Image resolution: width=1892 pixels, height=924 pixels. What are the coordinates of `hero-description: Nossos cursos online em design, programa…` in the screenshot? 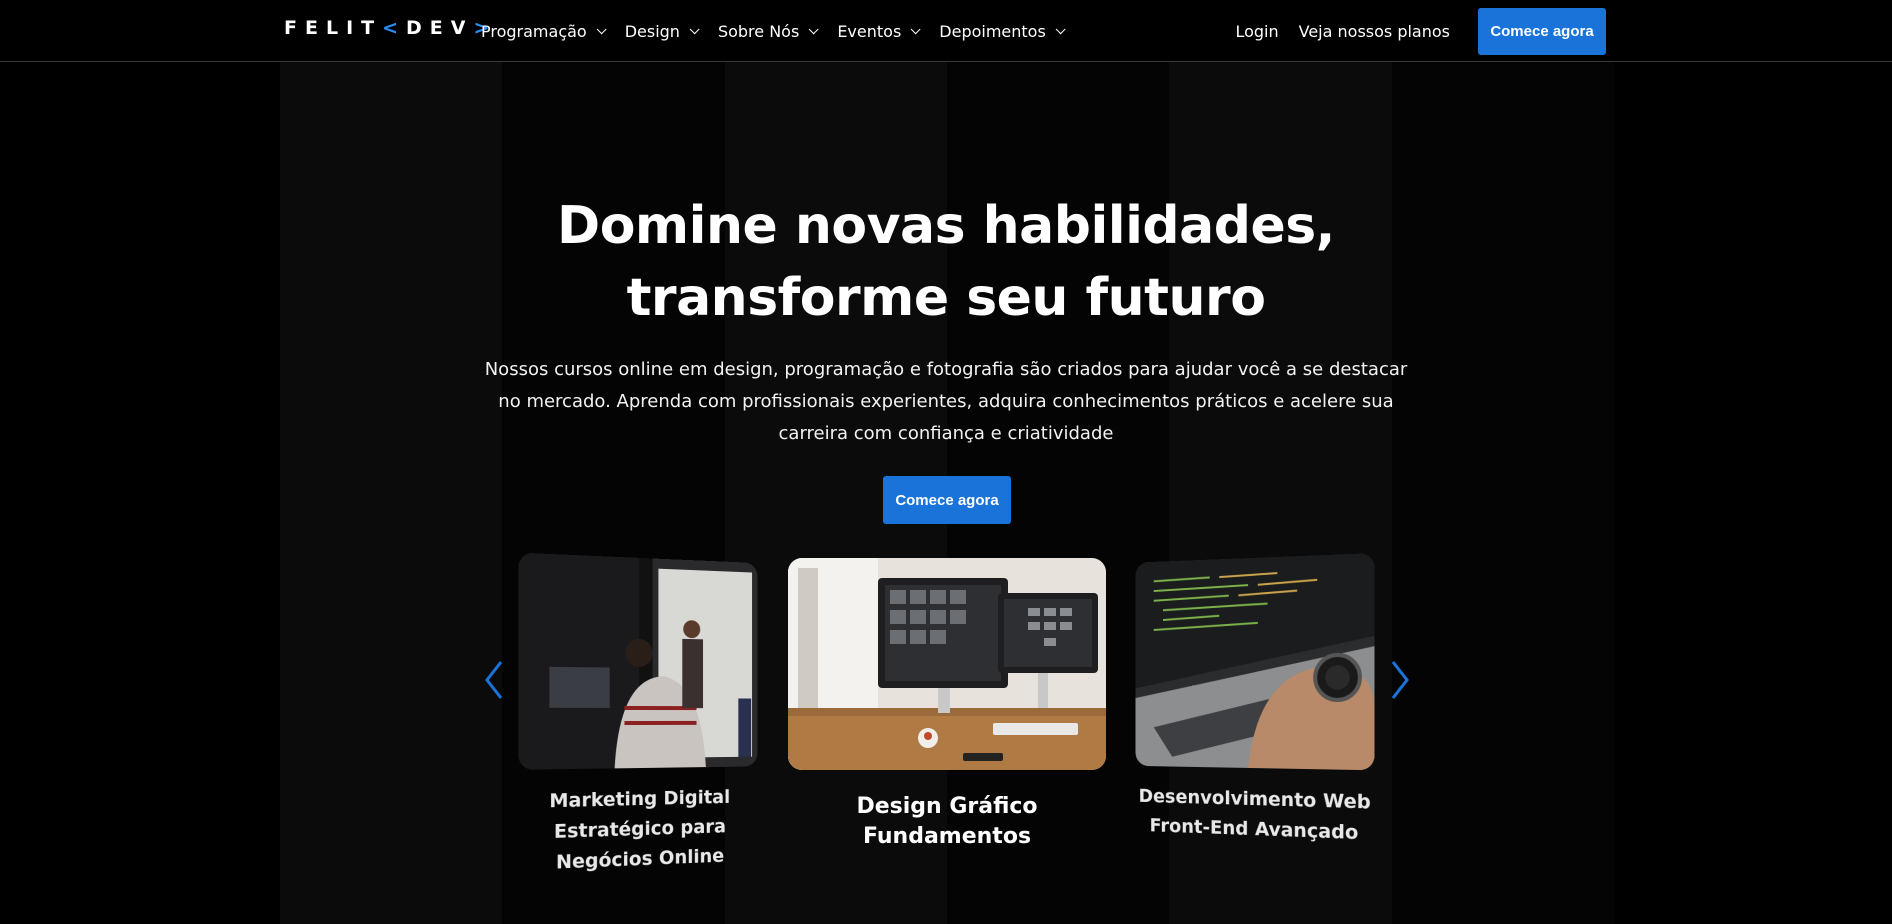 It's located at (946, 401).